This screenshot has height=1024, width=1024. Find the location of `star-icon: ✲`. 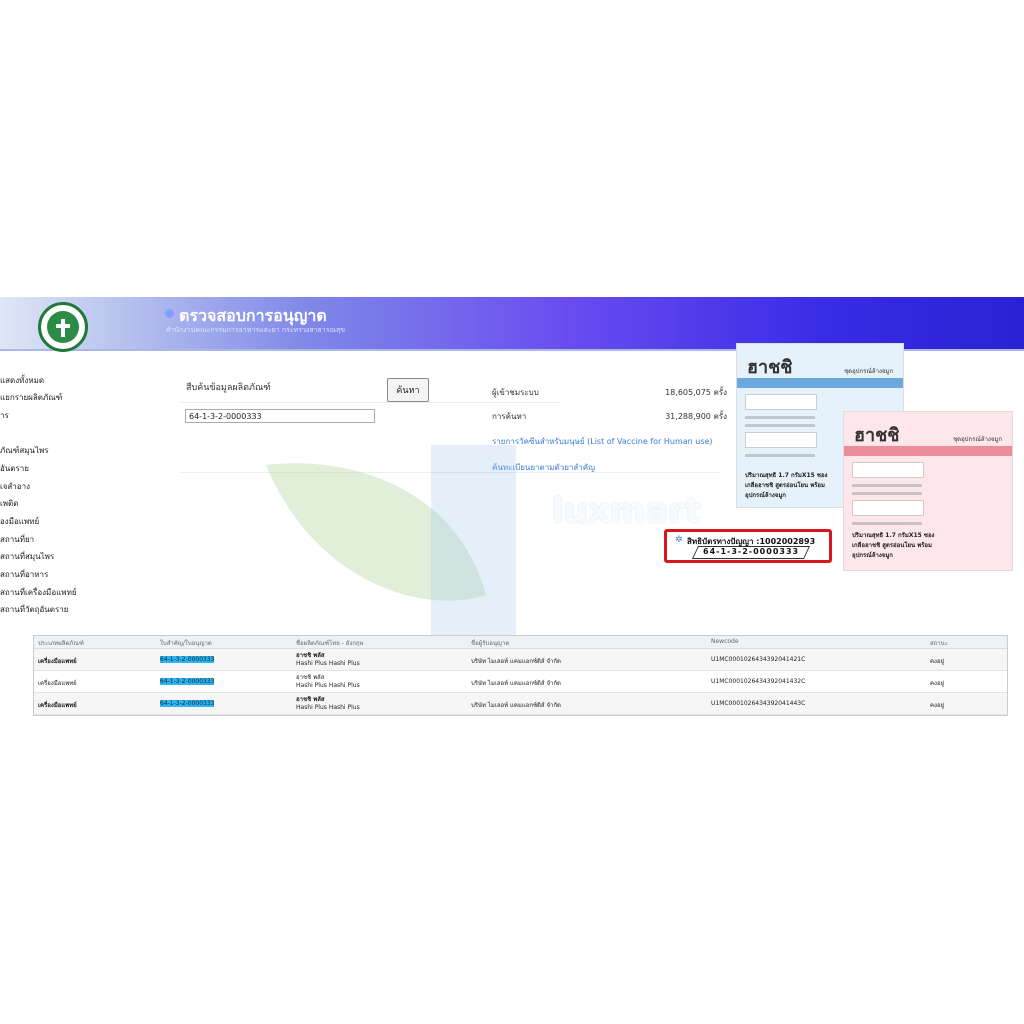

star-icon: ✲ is located at coordinates (679, 540).